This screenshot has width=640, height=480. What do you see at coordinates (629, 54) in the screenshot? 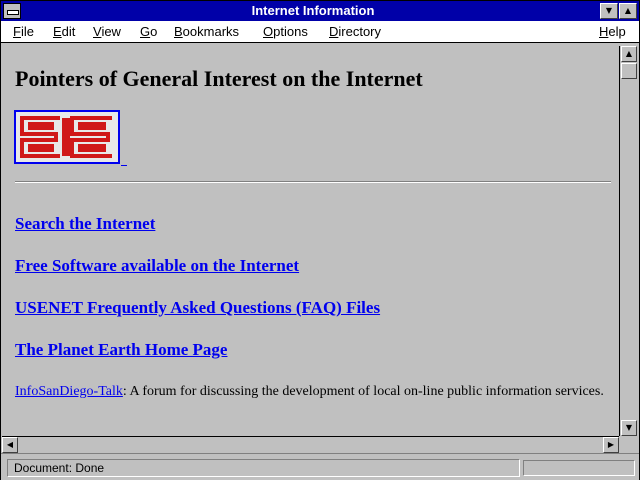
I see `scroll-up-icon: ▲` at bounding box center [629, 54].